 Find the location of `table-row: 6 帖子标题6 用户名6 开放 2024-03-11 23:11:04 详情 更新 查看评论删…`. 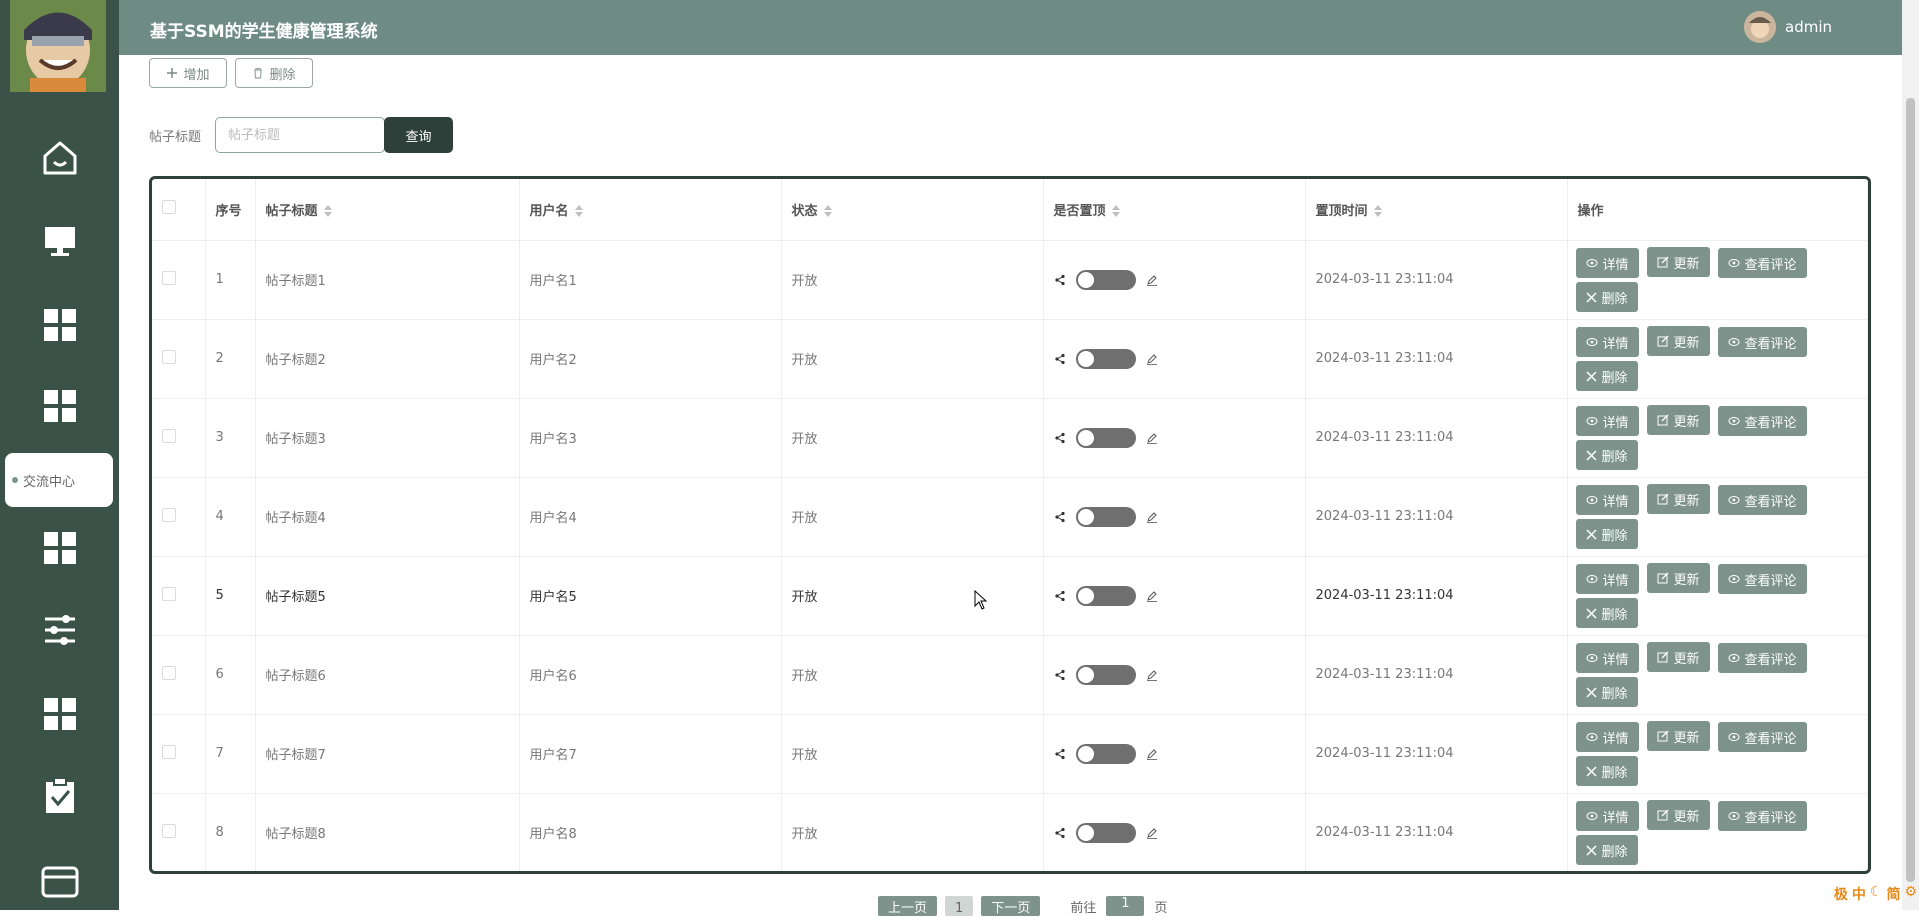

table-row: 6 帖子标题6 用户名6 开放 2024-03-11 23:11:04 详情 更新 查看评论删… is located at coordinates (1010, 675).